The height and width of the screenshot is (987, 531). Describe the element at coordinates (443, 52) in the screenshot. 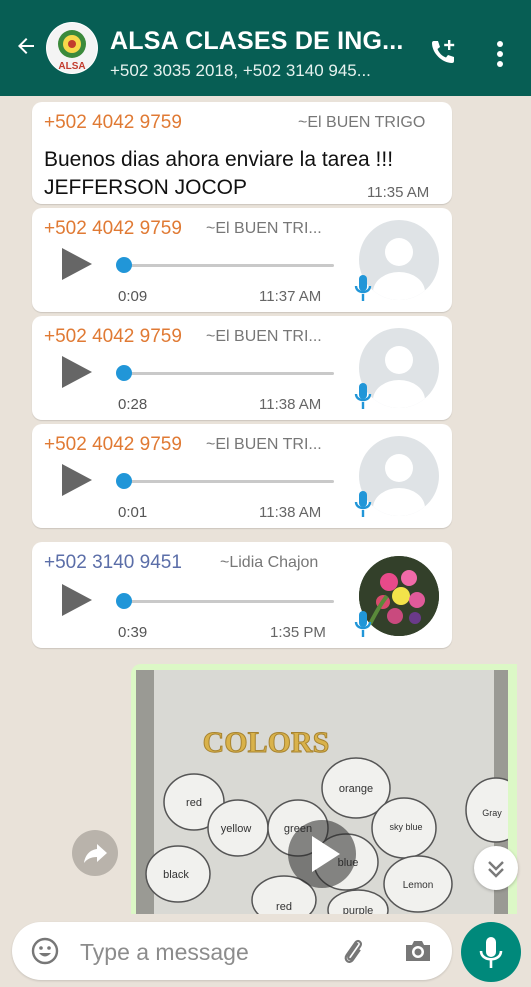

I see `add-call-icon` at that location.